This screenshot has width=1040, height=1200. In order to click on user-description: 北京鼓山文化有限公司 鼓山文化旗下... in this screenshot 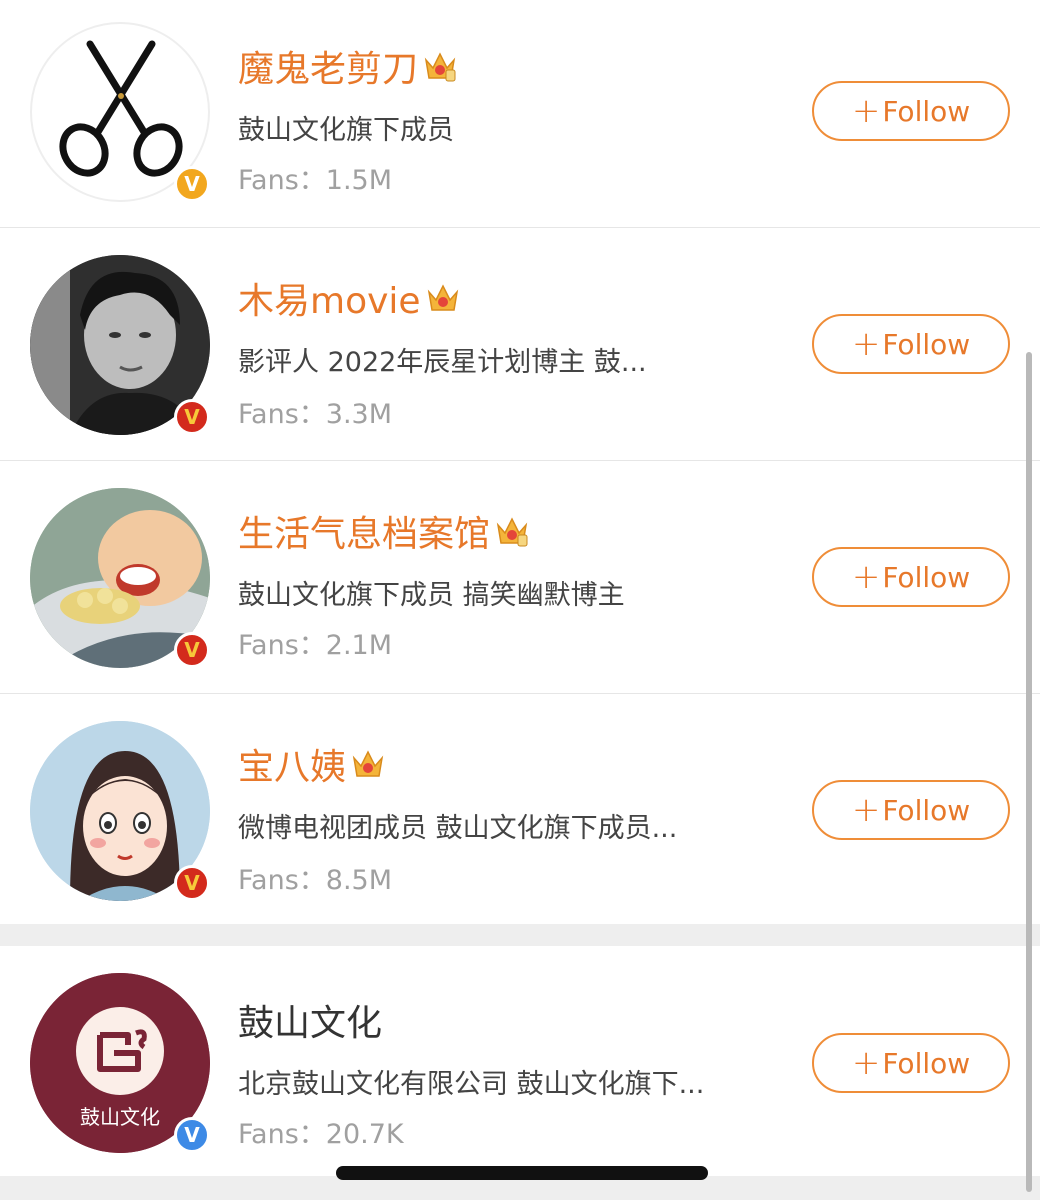, I will do `click(471, 1084)`.